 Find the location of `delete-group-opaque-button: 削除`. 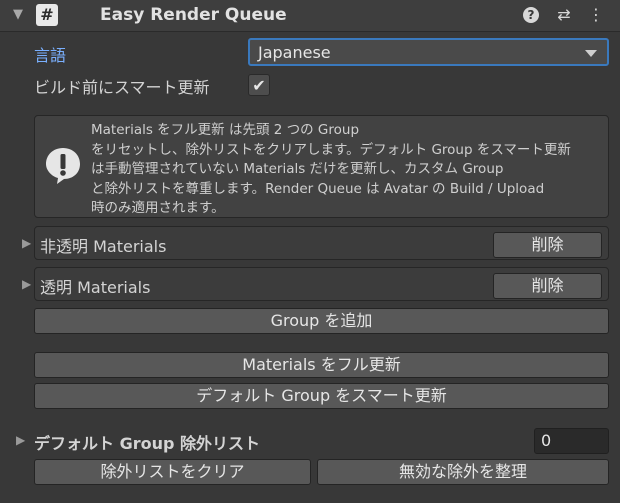

delete-group-opaque-button: 削除 is located at coordinates (547, 245).